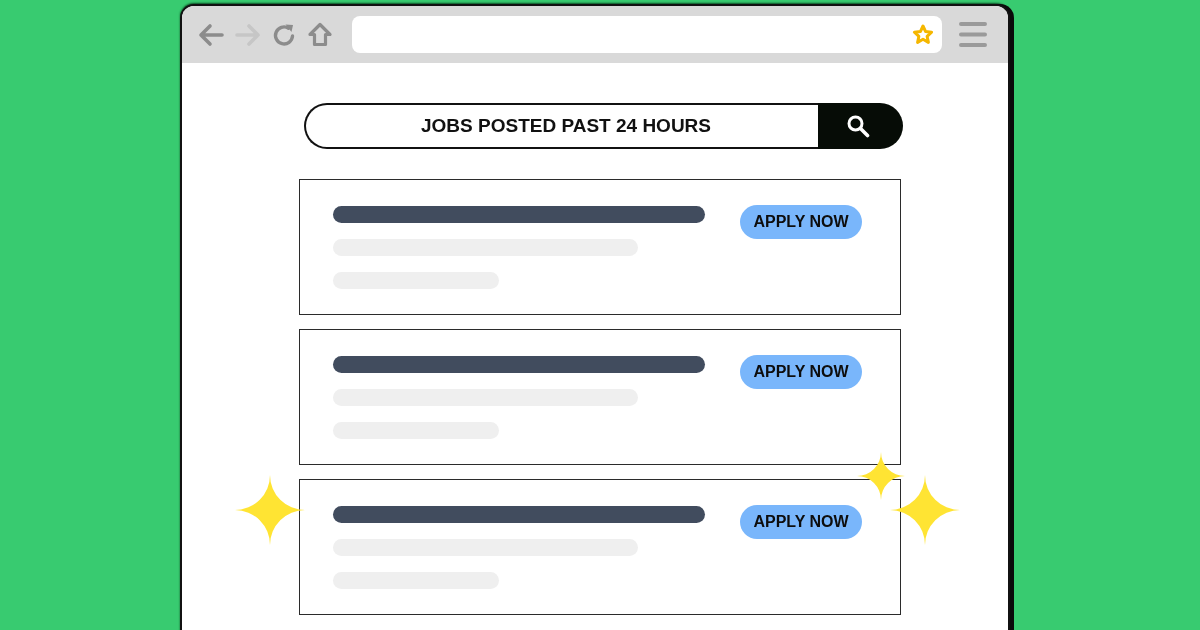 Image resolution: width=1200 pixels, height=630 pixels. I want to click on star-icon, so click(923, 34).